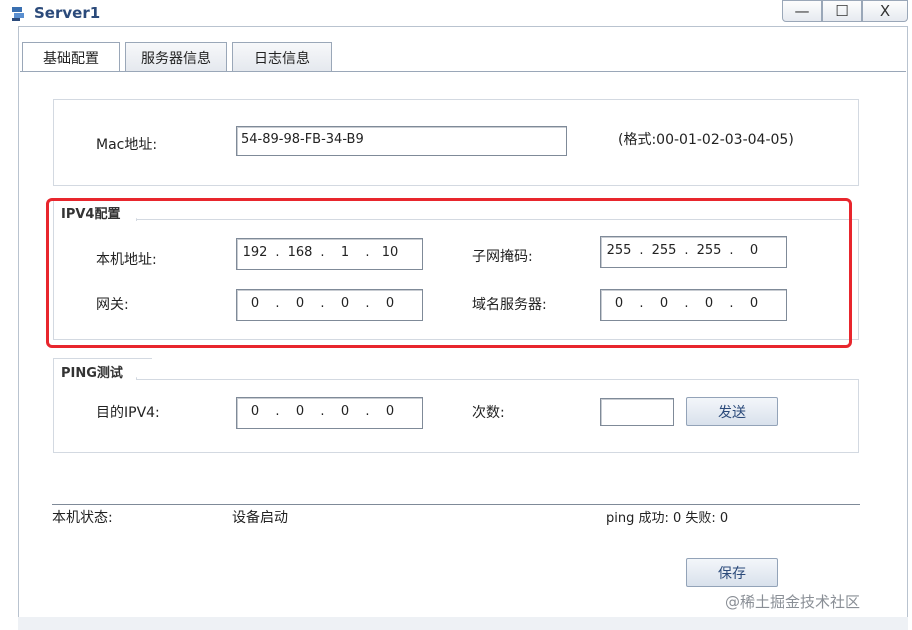 This screenshot has height=630, width=912. What do you see at coordinates (401, 141) in the screenshot?
I see `mac-field: 54-89-98-FB-34-B9` at bounding box center [401, 141].